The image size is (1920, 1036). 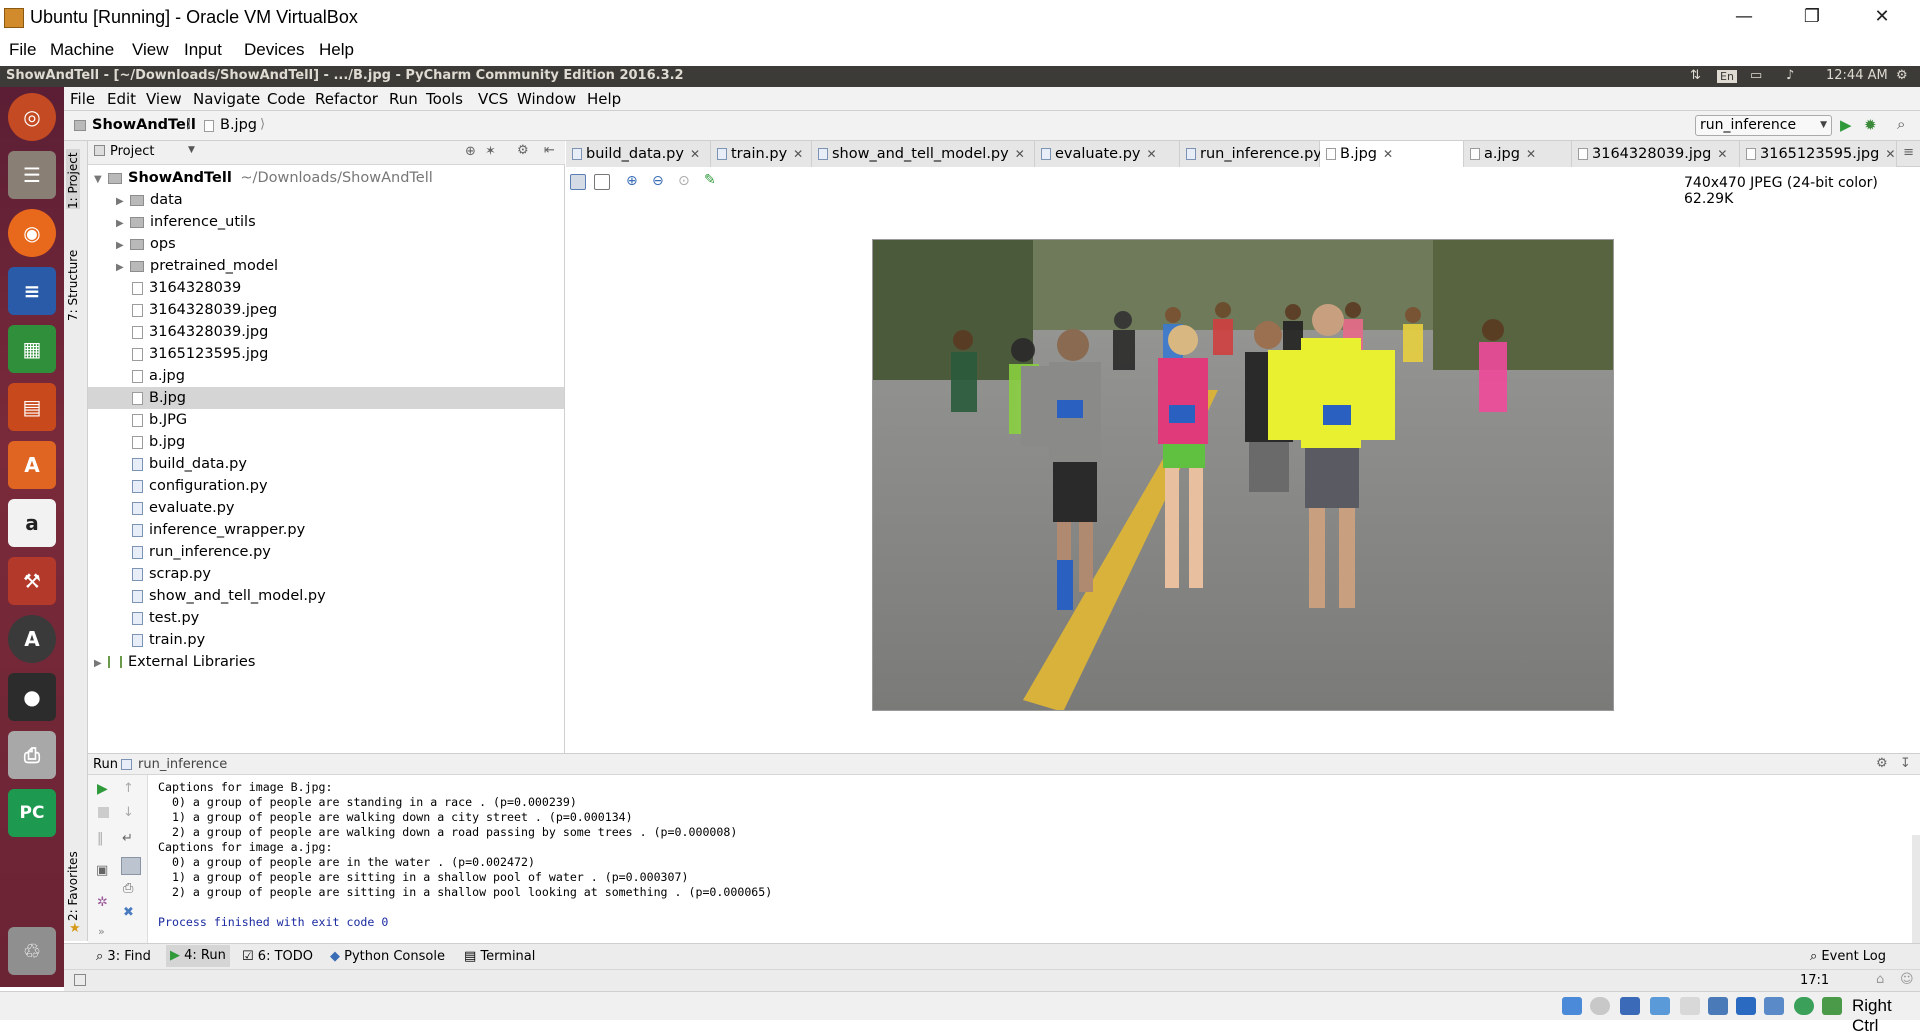 I want to click on event-log-tab: ⌕ Event Log, so click(x=1848, y=956).